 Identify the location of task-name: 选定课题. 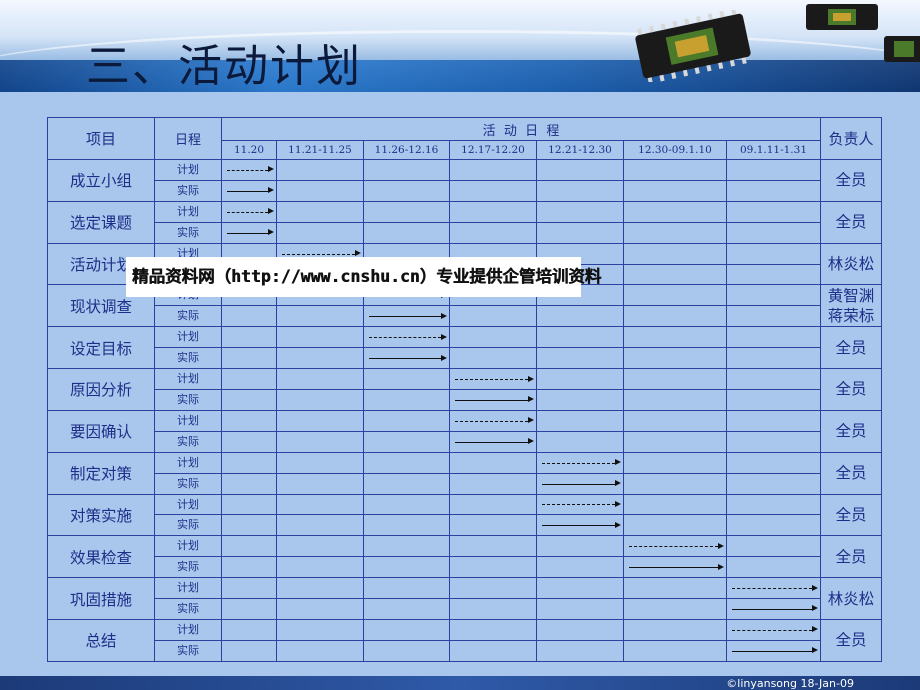
(101, 222).